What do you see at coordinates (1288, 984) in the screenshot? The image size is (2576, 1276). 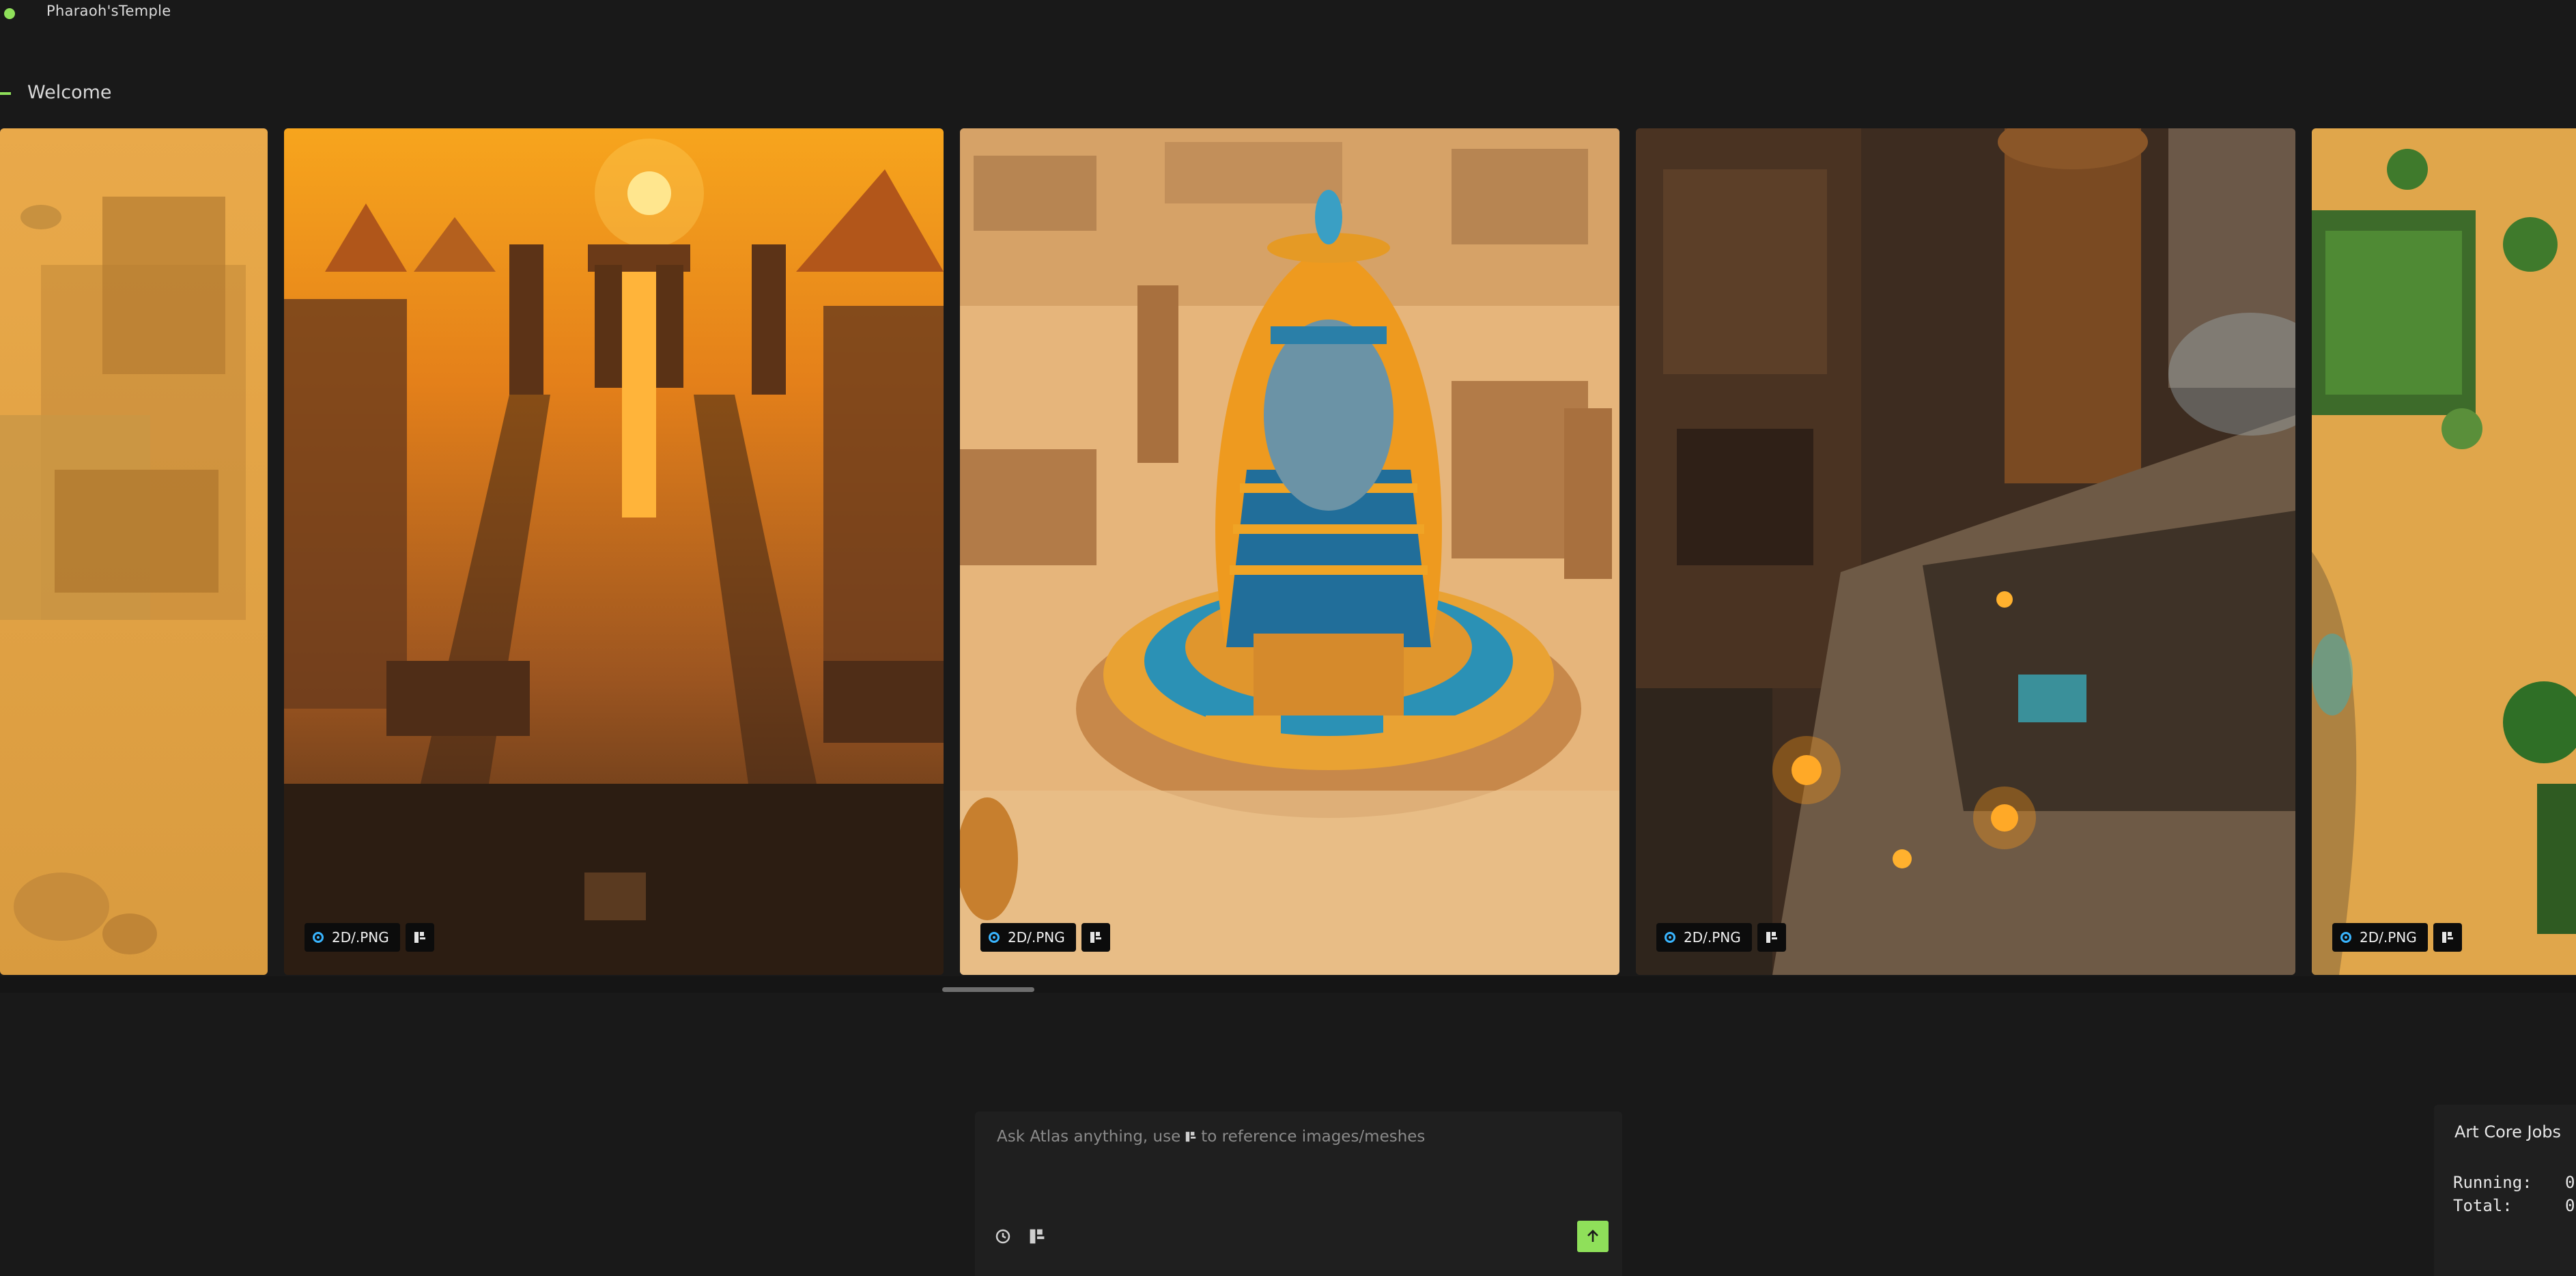 I see `gallery-scroll-track` at bounding box center [1288, 984].